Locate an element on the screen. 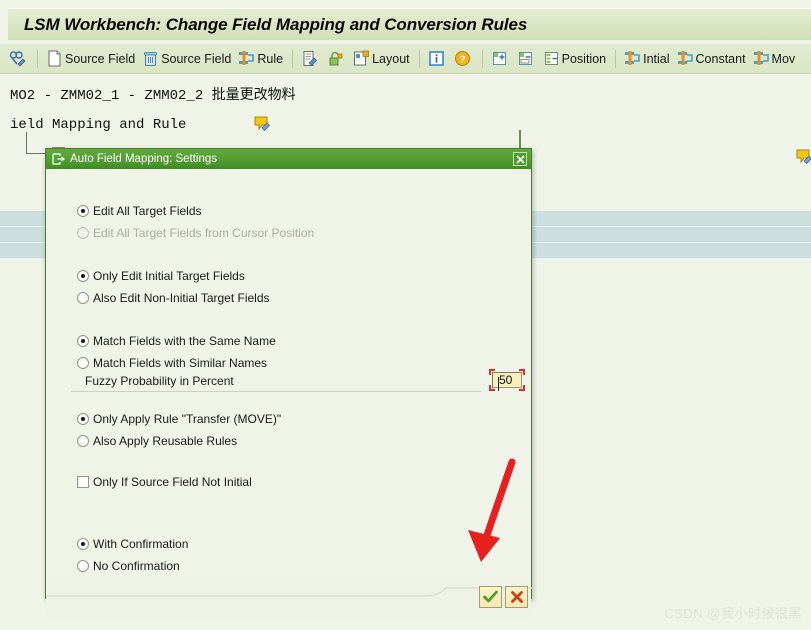  toolbar-button-display-change is located at coordinates (18, 59).